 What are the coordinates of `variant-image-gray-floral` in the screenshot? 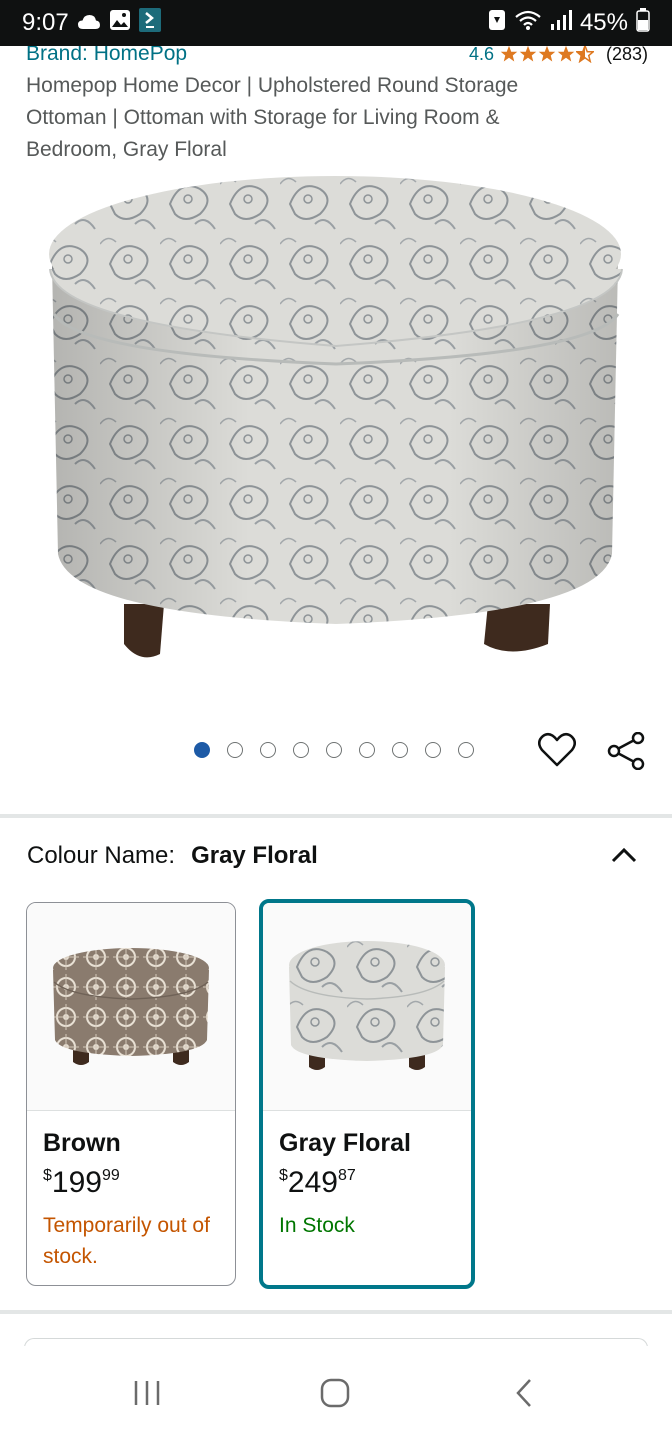 It's located at (367, 1007).